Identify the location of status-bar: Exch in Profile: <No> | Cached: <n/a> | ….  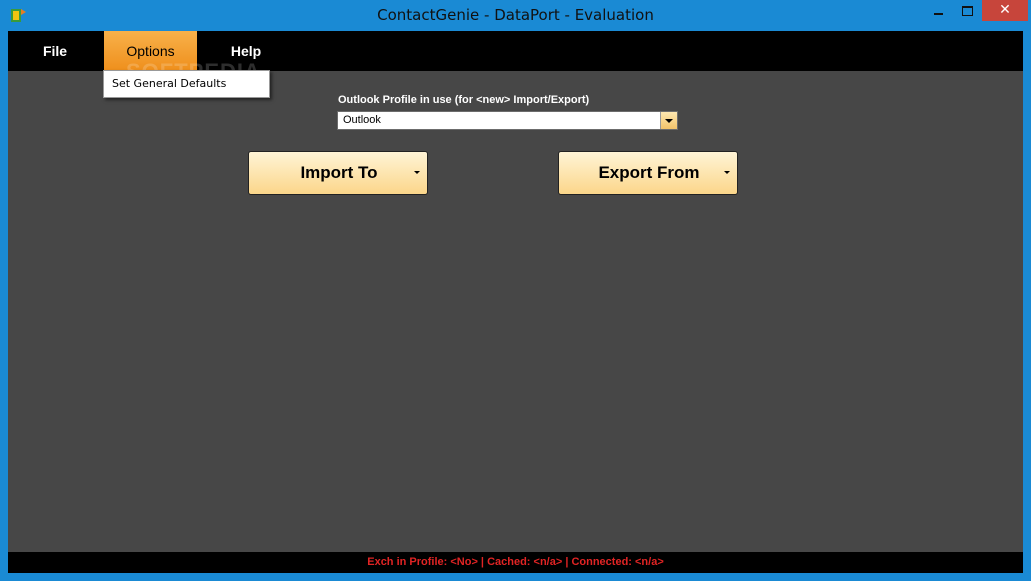
(515, 562).